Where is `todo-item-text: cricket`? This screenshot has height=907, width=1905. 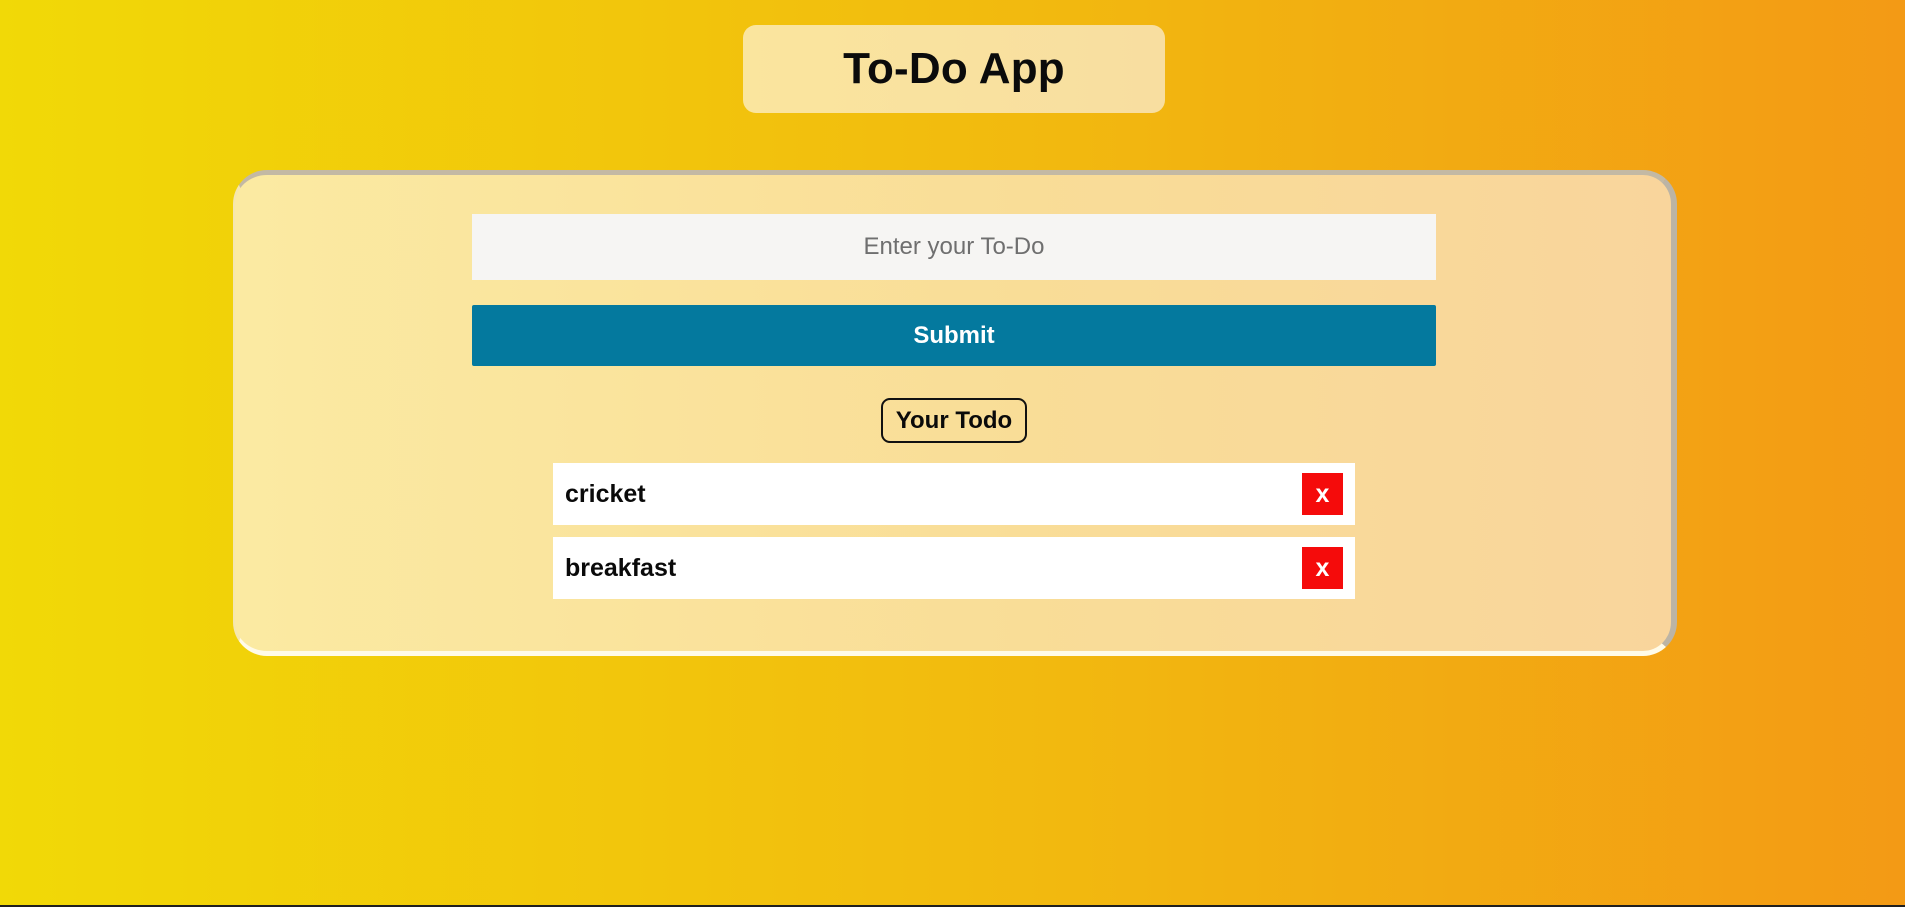
todo-item-text: cricket is located at coordinates (605, 493).